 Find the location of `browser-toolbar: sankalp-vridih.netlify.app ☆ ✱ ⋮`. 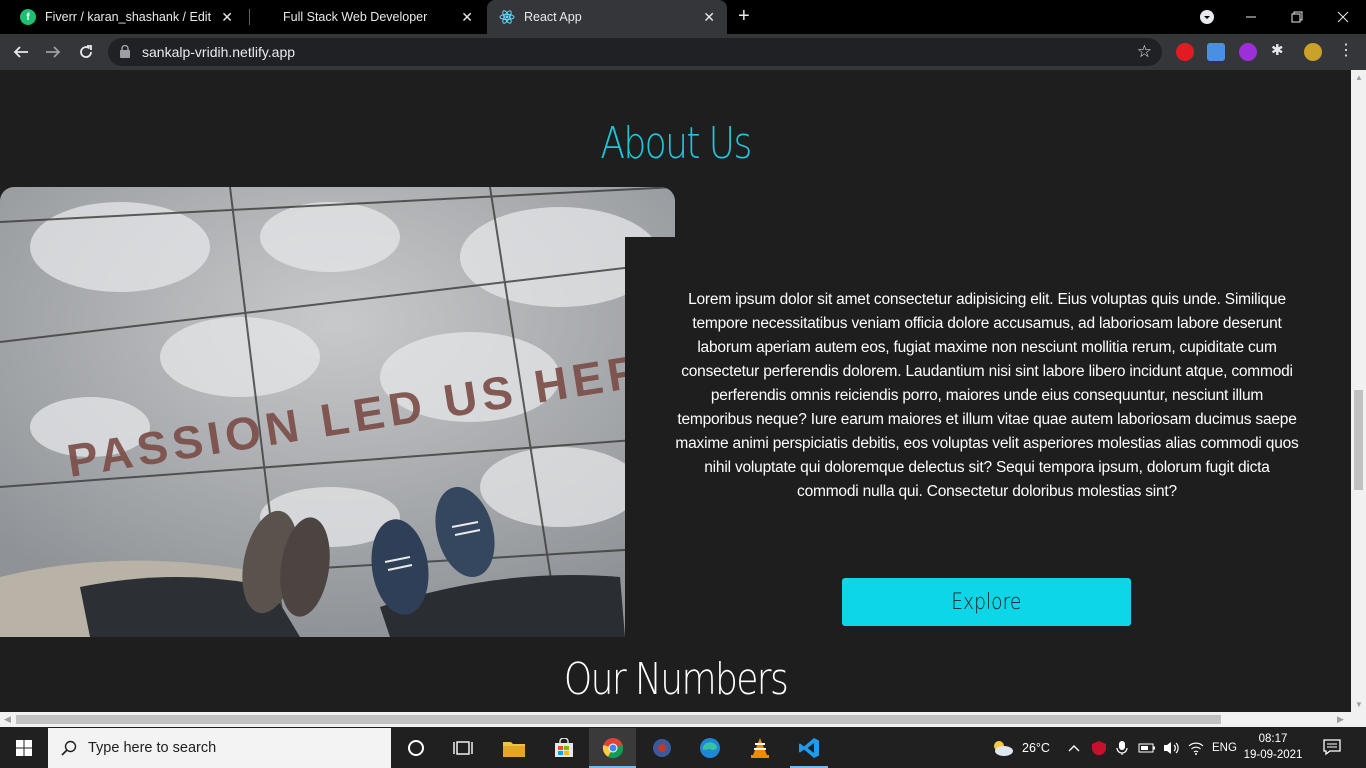

browser-toolbar: sankalp-vridih.netlify.app ☆ ✱ ⋮ is located at coordinates (683, 52).